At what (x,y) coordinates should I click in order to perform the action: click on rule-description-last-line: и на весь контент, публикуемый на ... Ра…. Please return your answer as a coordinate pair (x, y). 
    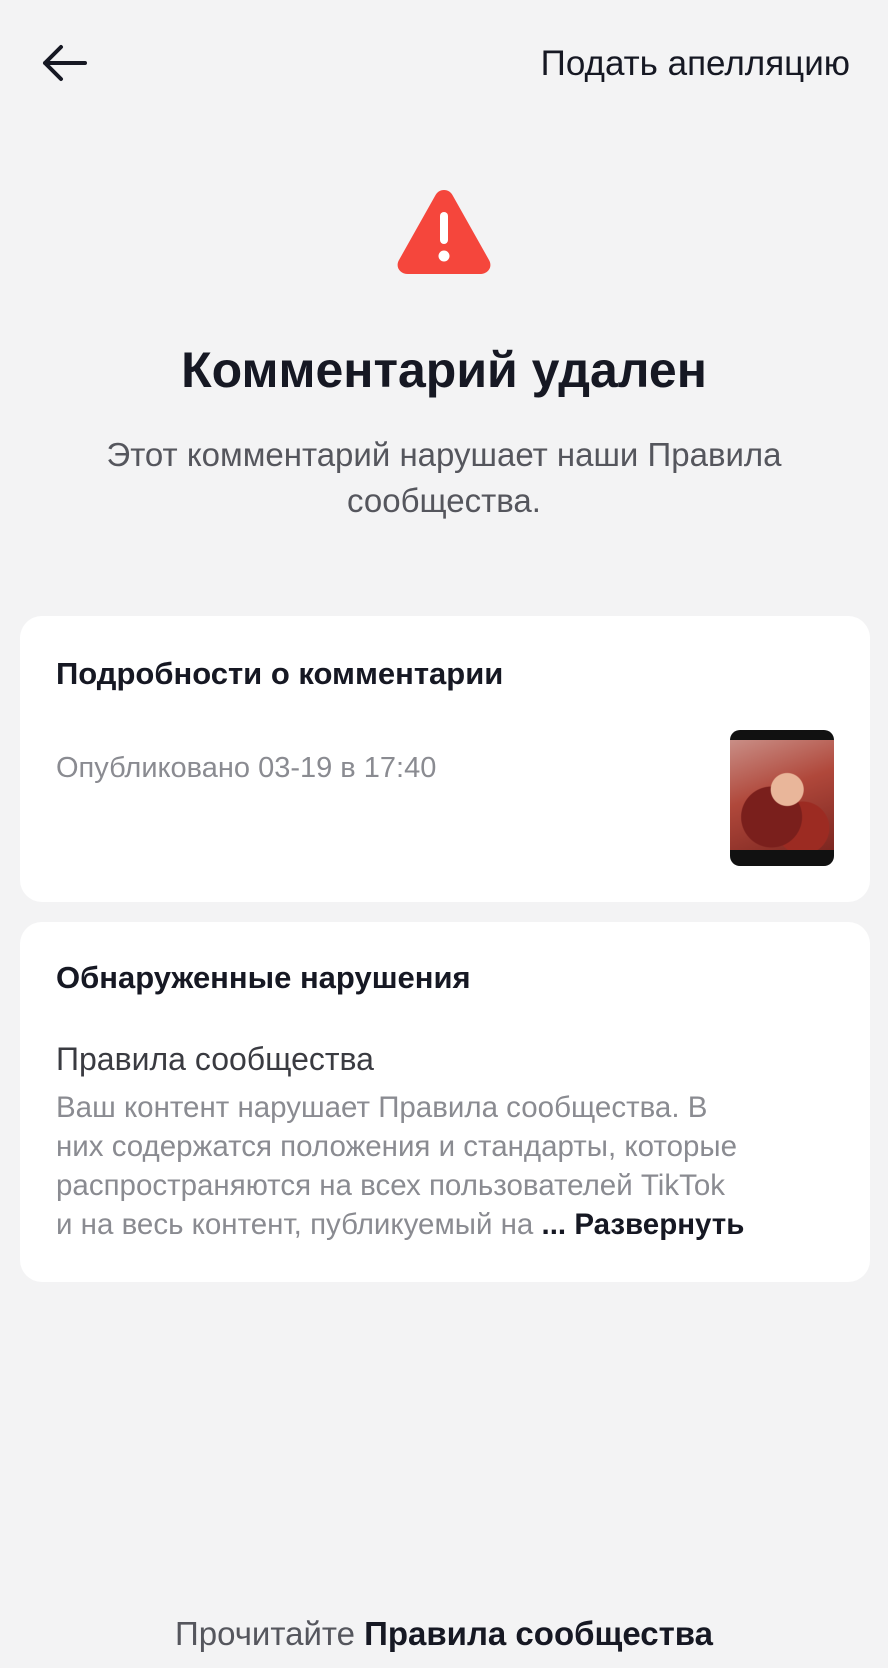
    Looking at the image, I should click on (446, 1224).